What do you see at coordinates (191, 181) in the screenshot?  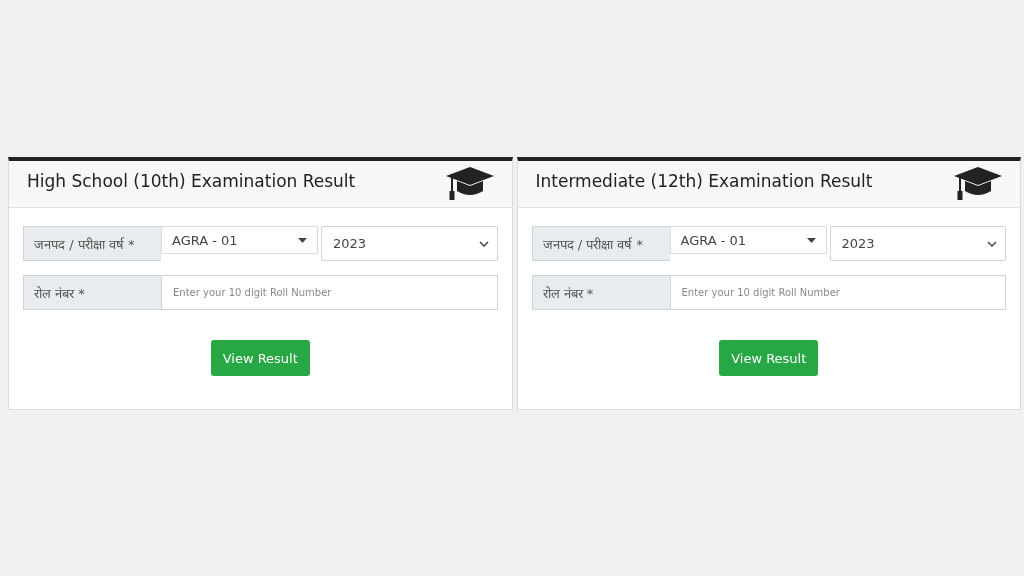 I see `card-title: High School (10th) Examination Result` at bounding box center [191, 181].